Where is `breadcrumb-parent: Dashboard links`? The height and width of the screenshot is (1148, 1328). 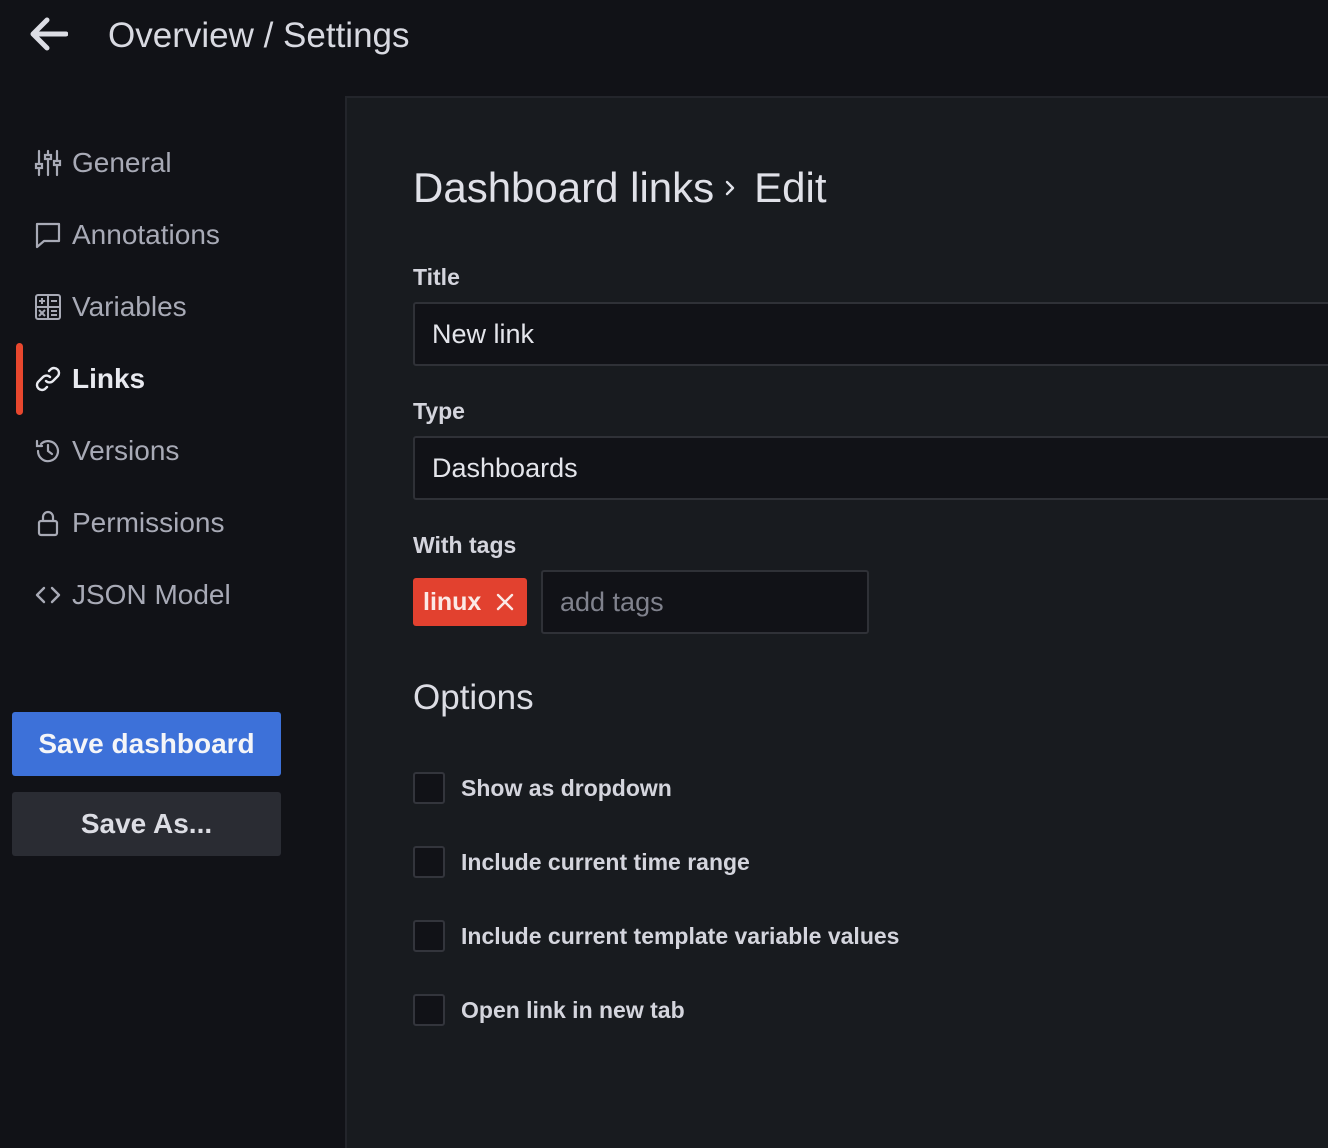
breadcrumb-parent: Dashboard links is located at coordinates (563, 188).